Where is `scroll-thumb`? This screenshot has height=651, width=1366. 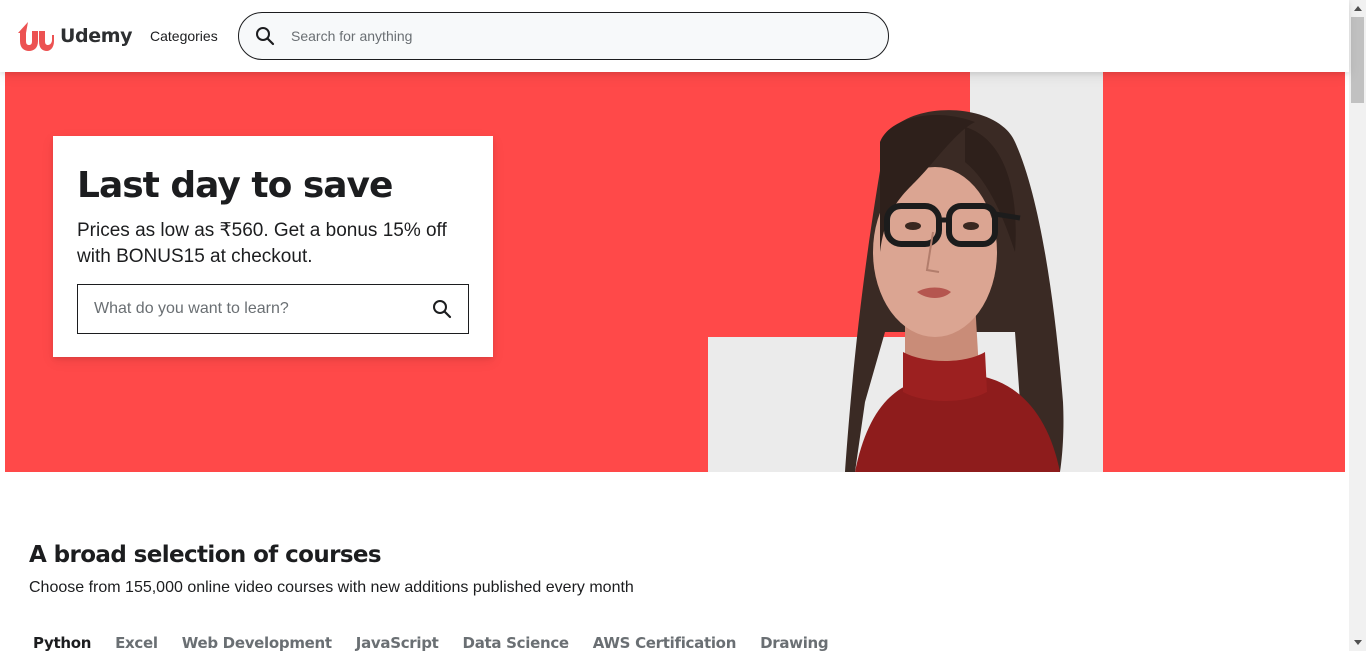
scroll-thumb is located at coordinates (1357, 60).